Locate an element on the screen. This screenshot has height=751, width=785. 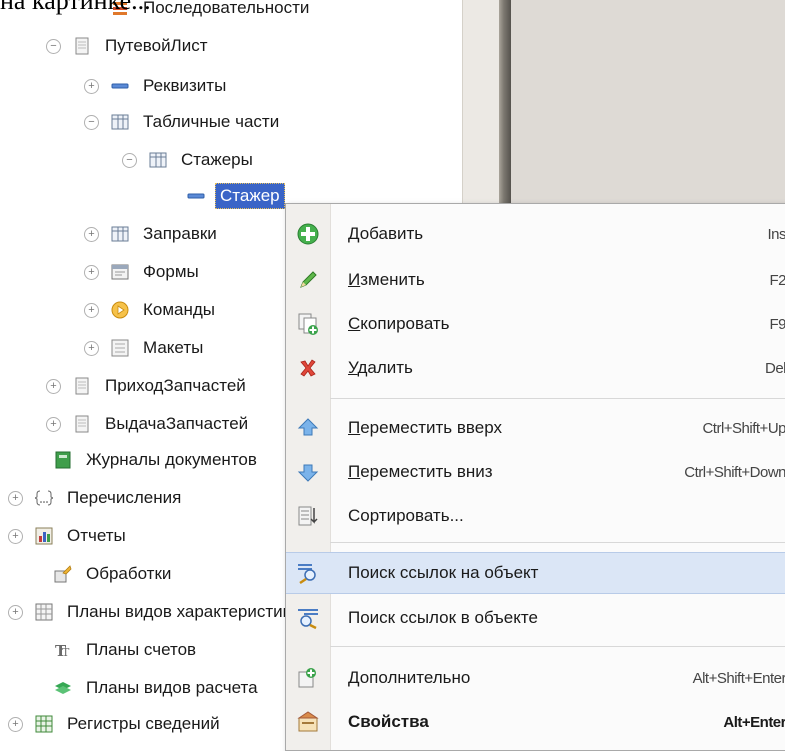
menu-item-edit: Изменить F2 is located at coordinates (535, 280).